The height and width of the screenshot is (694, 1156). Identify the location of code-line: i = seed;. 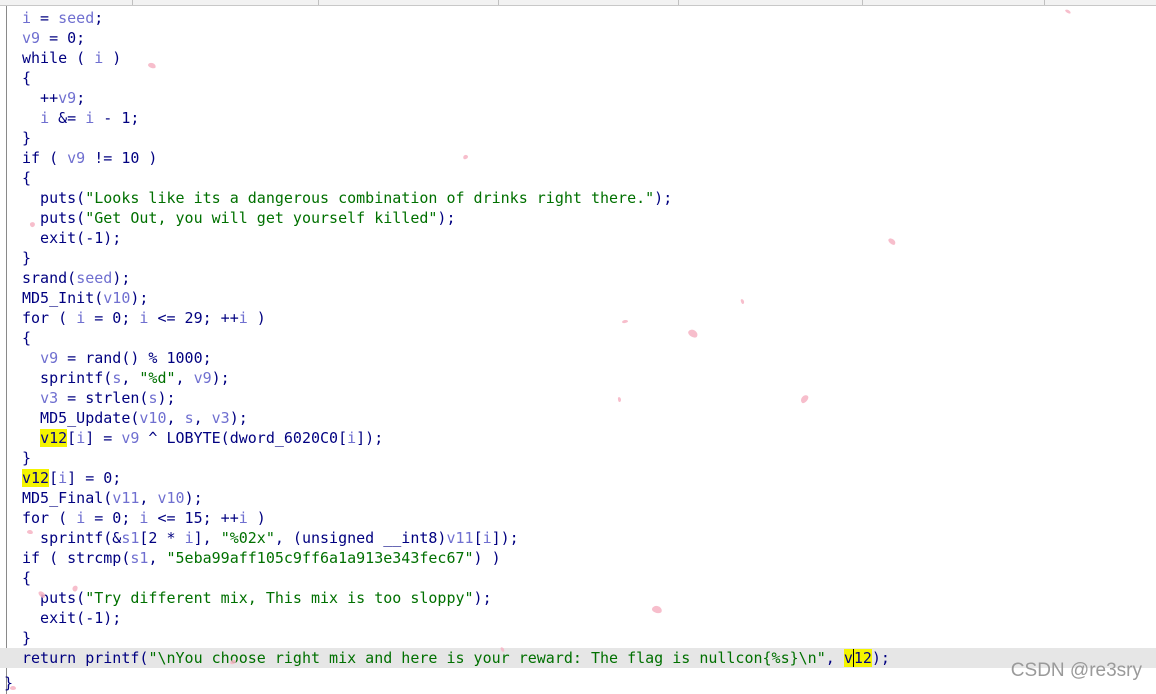
(589, 18).